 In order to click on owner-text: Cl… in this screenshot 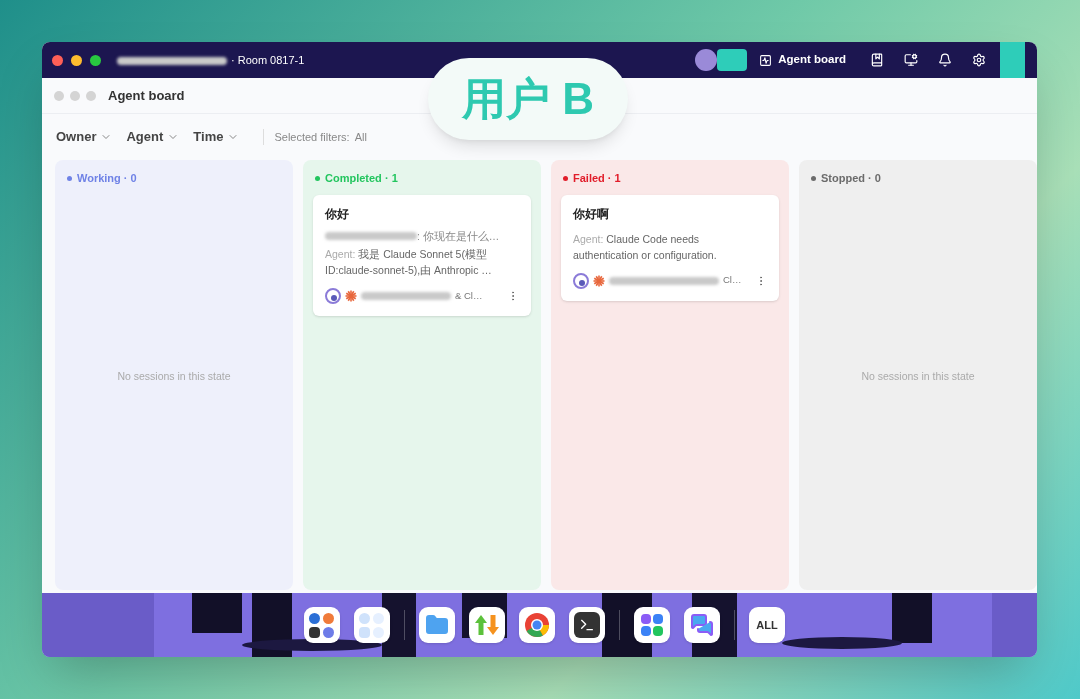, I will do `click(732, 280)`.